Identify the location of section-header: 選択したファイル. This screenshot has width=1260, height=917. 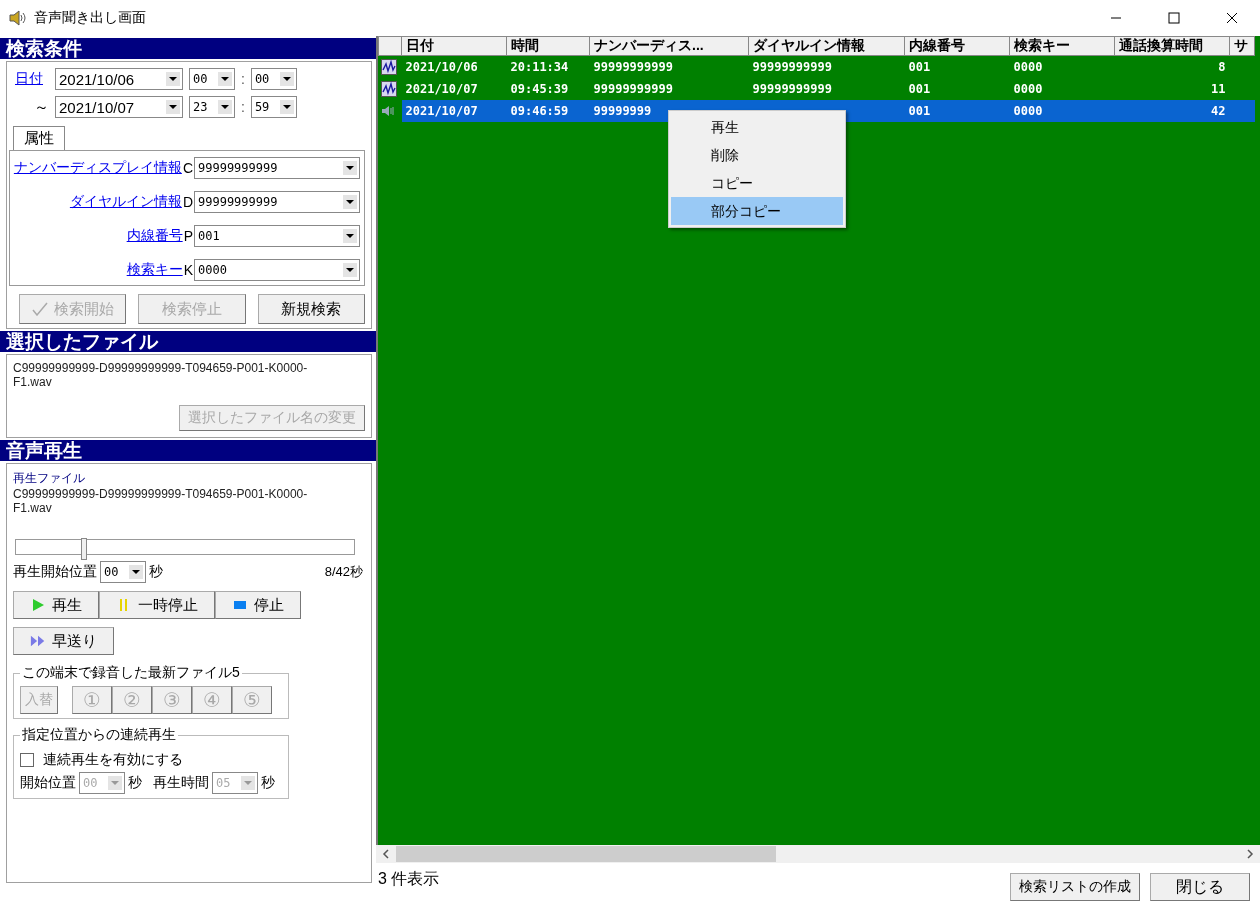
(188, 341).